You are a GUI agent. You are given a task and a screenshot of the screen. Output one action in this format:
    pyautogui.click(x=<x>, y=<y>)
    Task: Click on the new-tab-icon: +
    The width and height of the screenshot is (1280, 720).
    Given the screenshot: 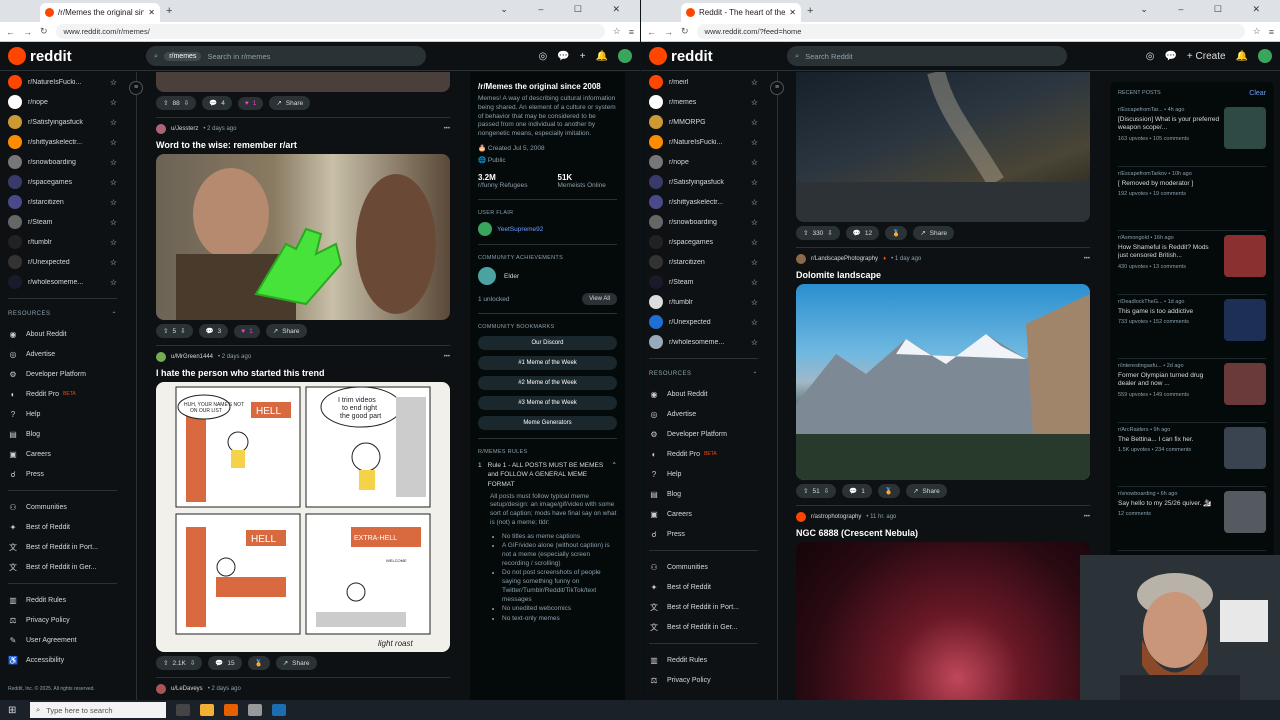 What is the action you would take?
    pyautogui.click(x=810, y=11)
    